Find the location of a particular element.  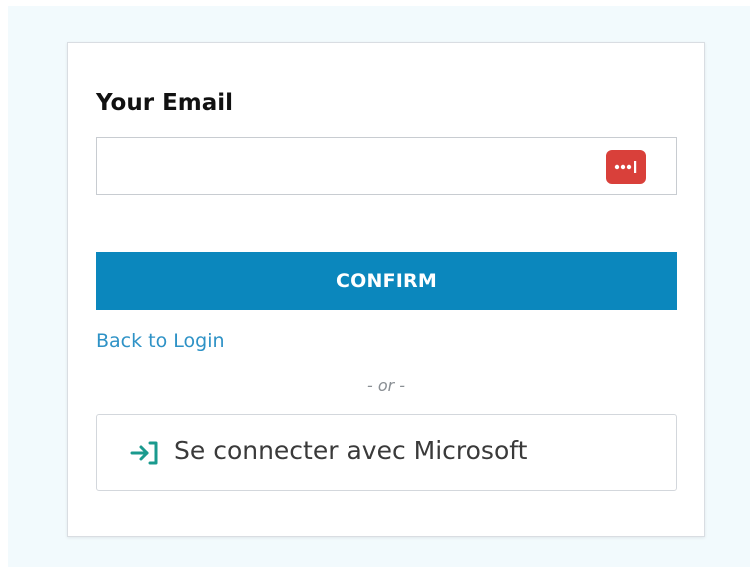

email-field-wrapper is located at coordinates (386, 166).